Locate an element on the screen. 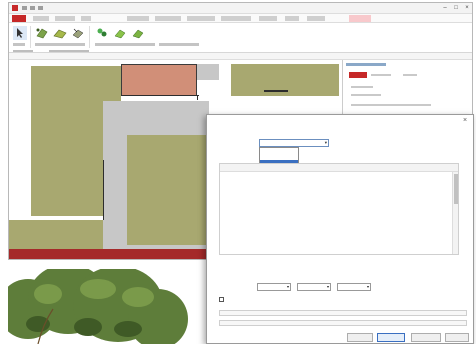 This screenshot has width=476, height=344. tab-active-context is located at coordinates (360, 18).